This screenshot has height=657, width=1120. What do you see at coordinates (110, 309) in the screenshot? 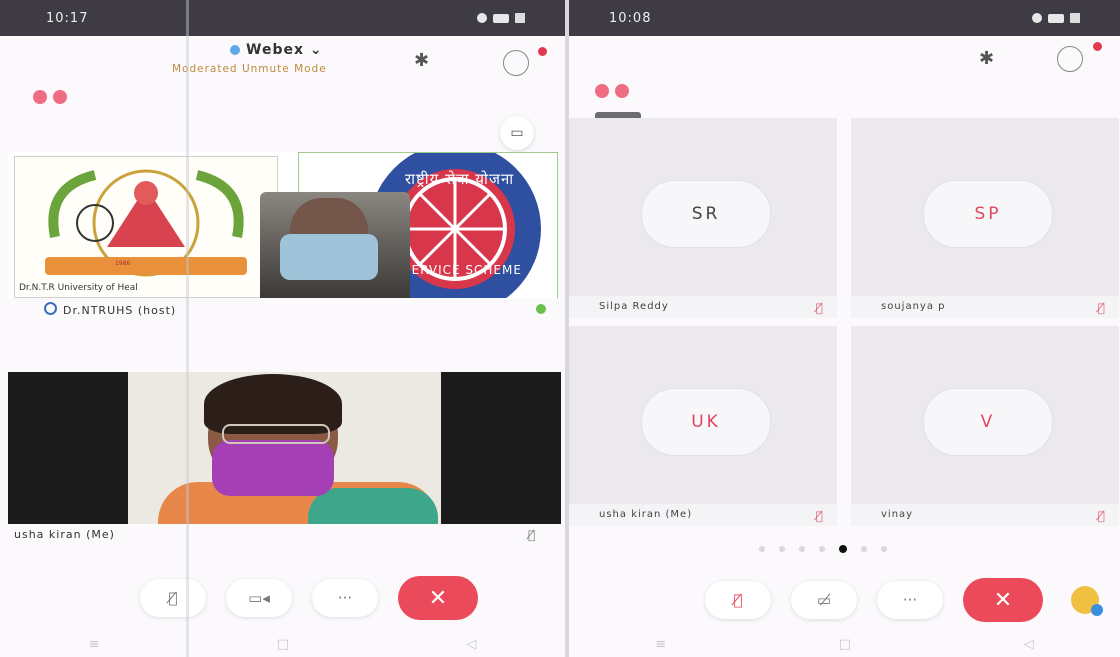
I see `host-name-label: Dr.NTRUHS (host)` at bounding box center [110, 309].